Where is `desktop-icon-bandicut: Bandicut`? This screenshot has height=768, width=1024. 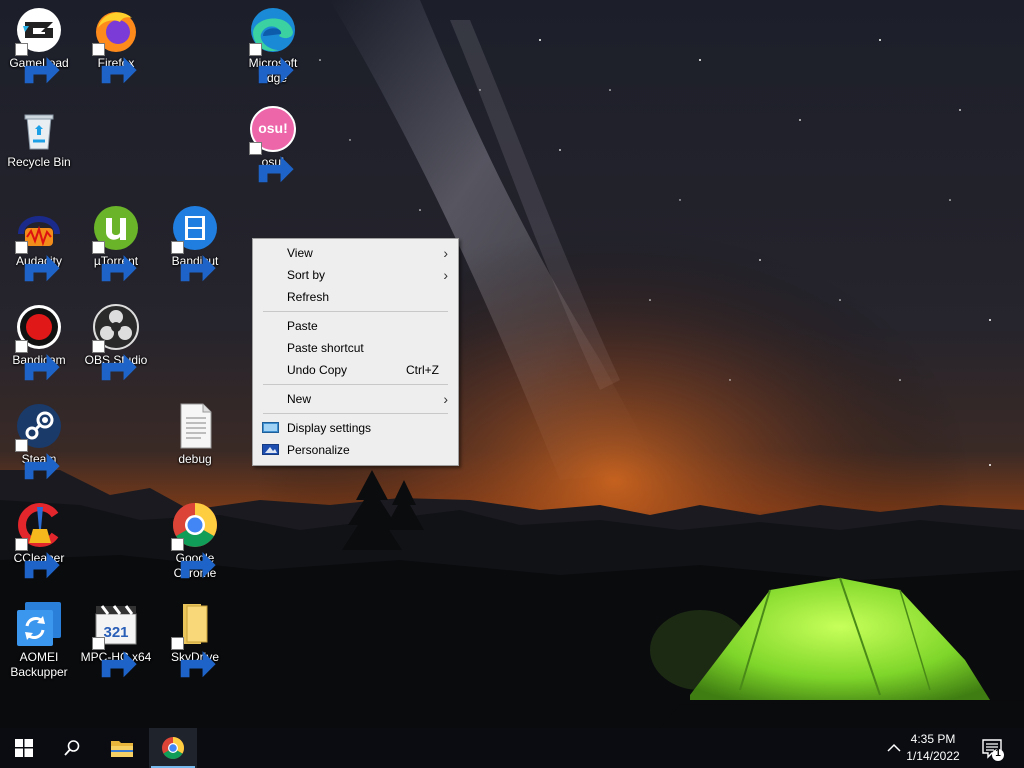
desktop-icon-bandicut: Bandicut is located at coordinates (195, 240).